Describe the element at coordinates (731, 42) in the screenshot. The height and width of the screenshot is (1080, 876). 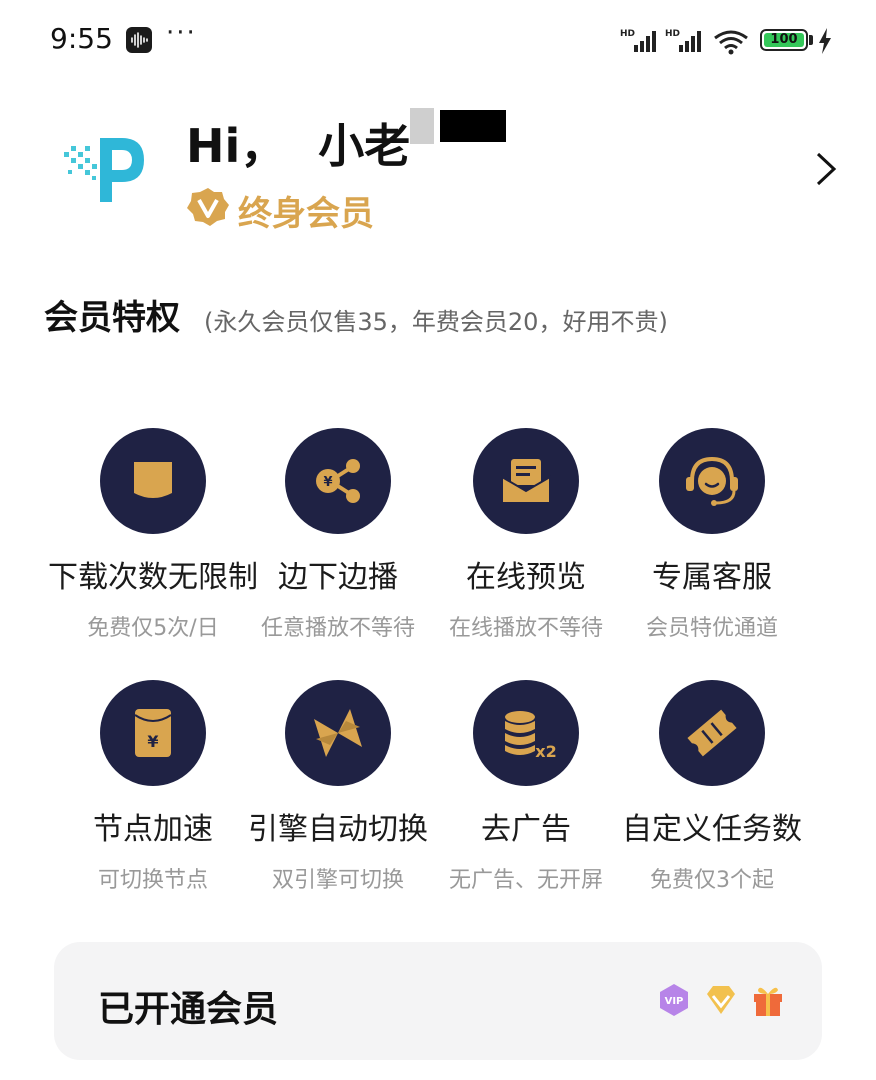
I see `wifi-icon` at that location.